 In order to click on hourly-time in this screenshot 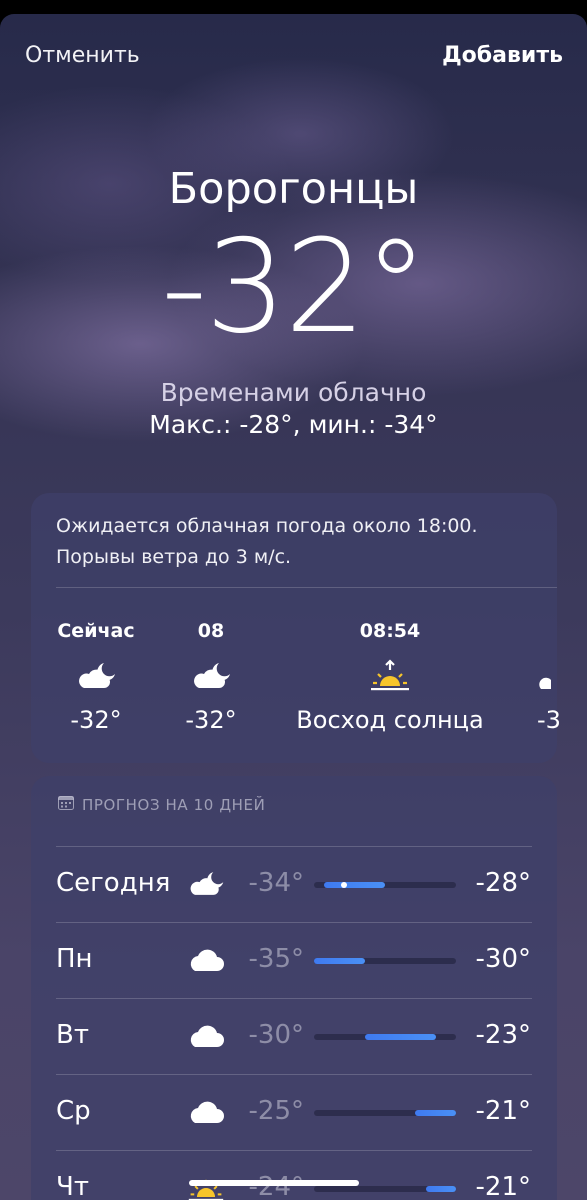, I will do `click(562, 633)`.